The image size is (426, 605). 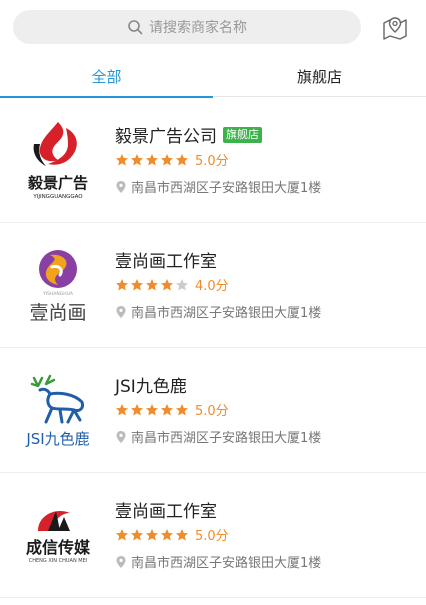 What do you see at coordinates (58, 160) in the screenshot?
I see `yijing-logo: 毅景广告 YIJINGGUANGGAO` at bounding box center [58, 160].